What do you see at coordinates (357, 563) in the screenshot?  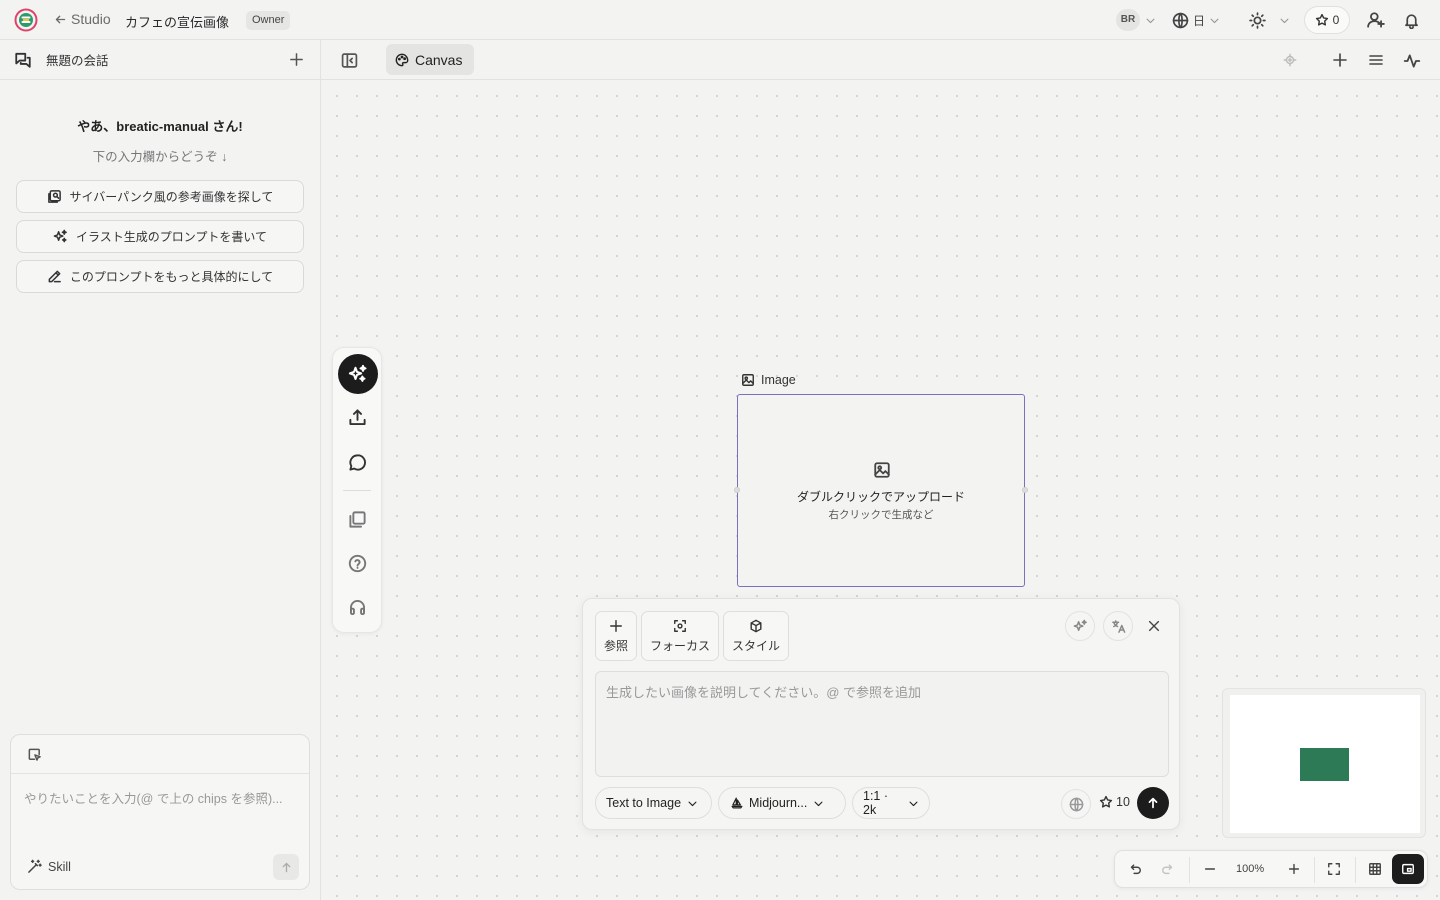 I see `help-icon` at bounding box center [357, 563].